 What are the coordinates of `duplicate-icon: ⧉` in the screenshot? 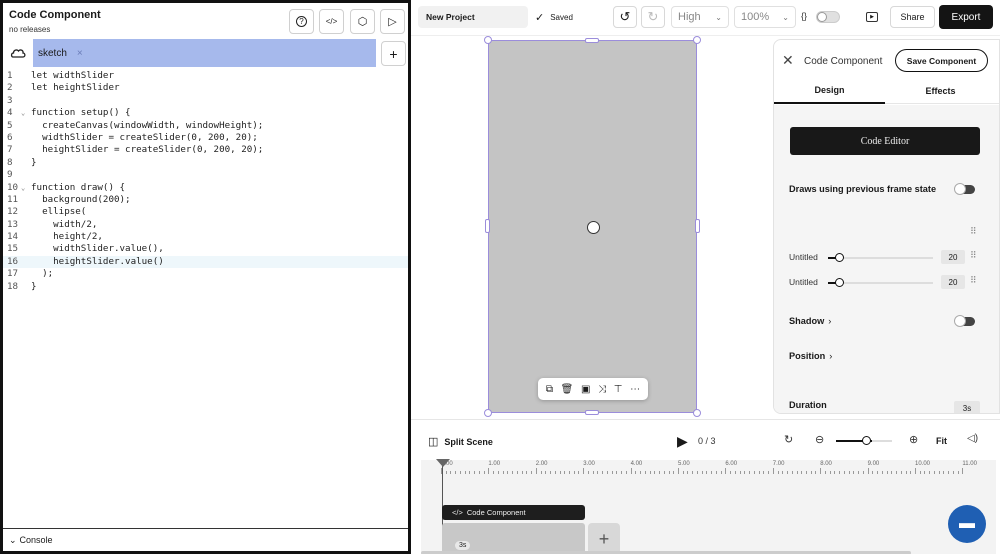 It's located at (549, 389).